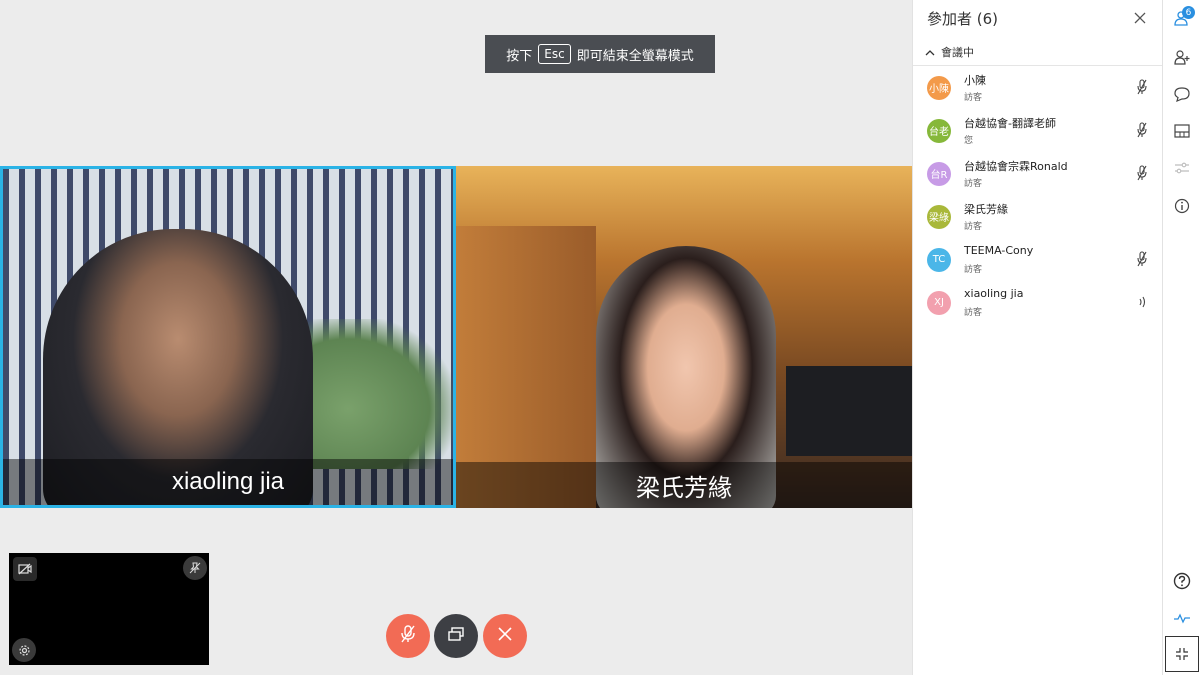 The height and width of the screenshot is (675, 1200). Describe the element at coordinates (939, 216) in the screenshot. I see `avatar: 梁綠` at that location.